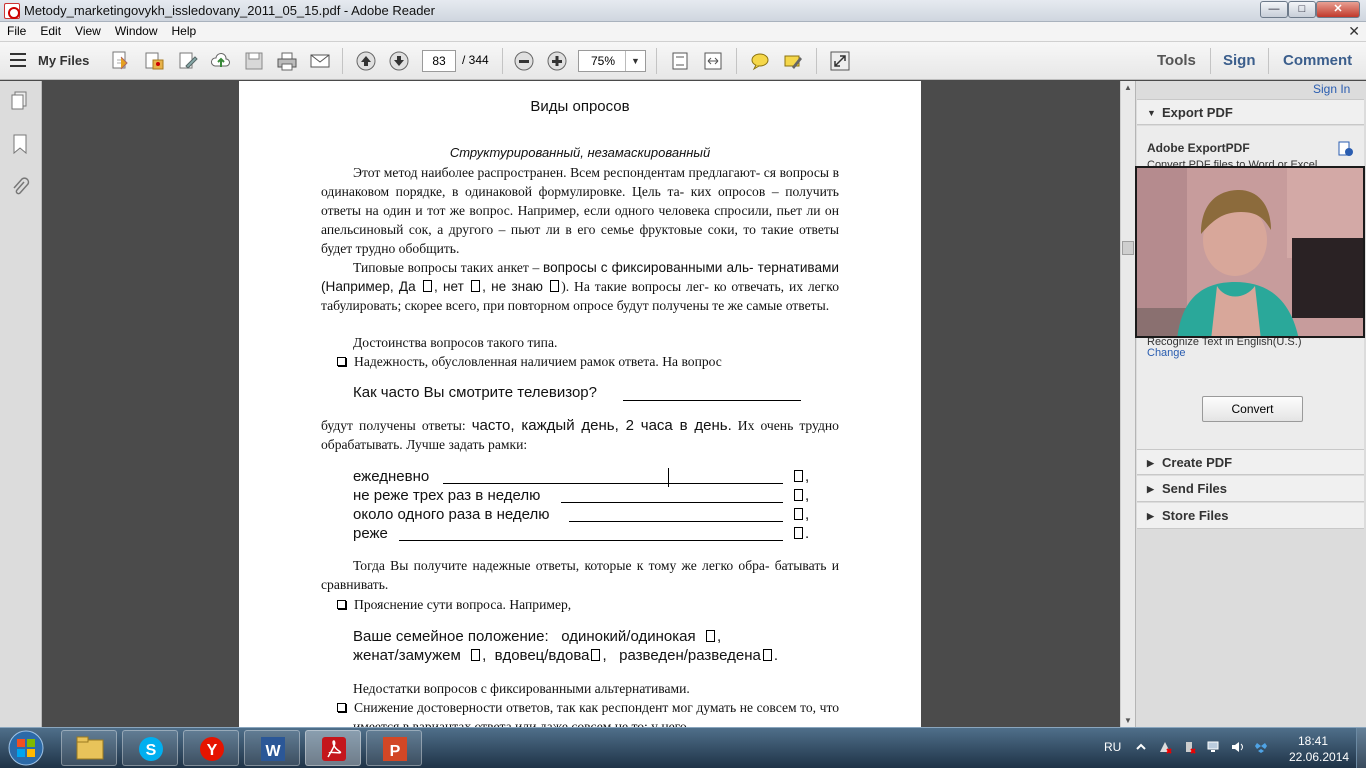  What do you see at coordinates (1239, 60) in the screenshot?
I see `sign-button: Sign` at bounding box center [1239, 60].